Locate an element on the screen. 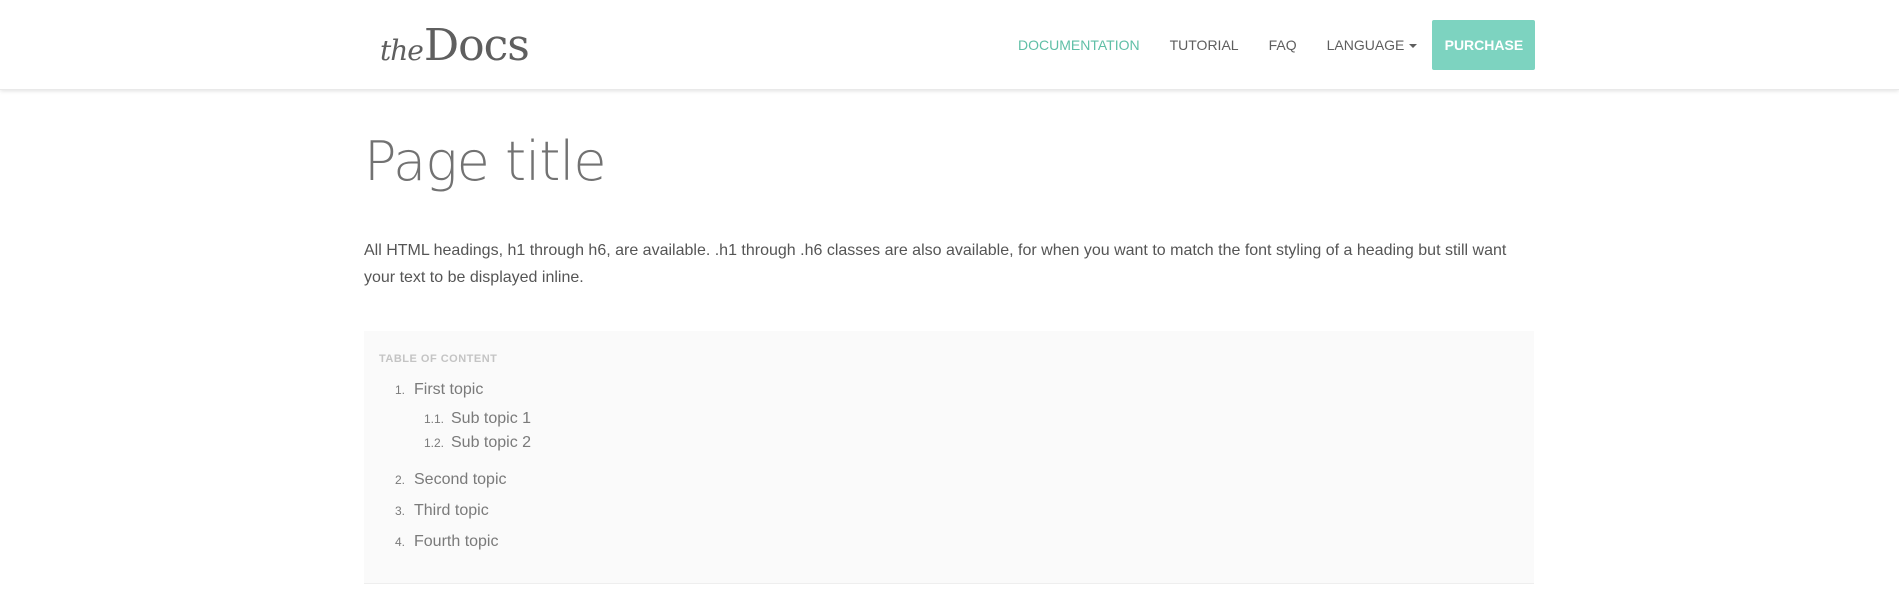  brand-logo: the Docs is located at coordinates (455, 45).